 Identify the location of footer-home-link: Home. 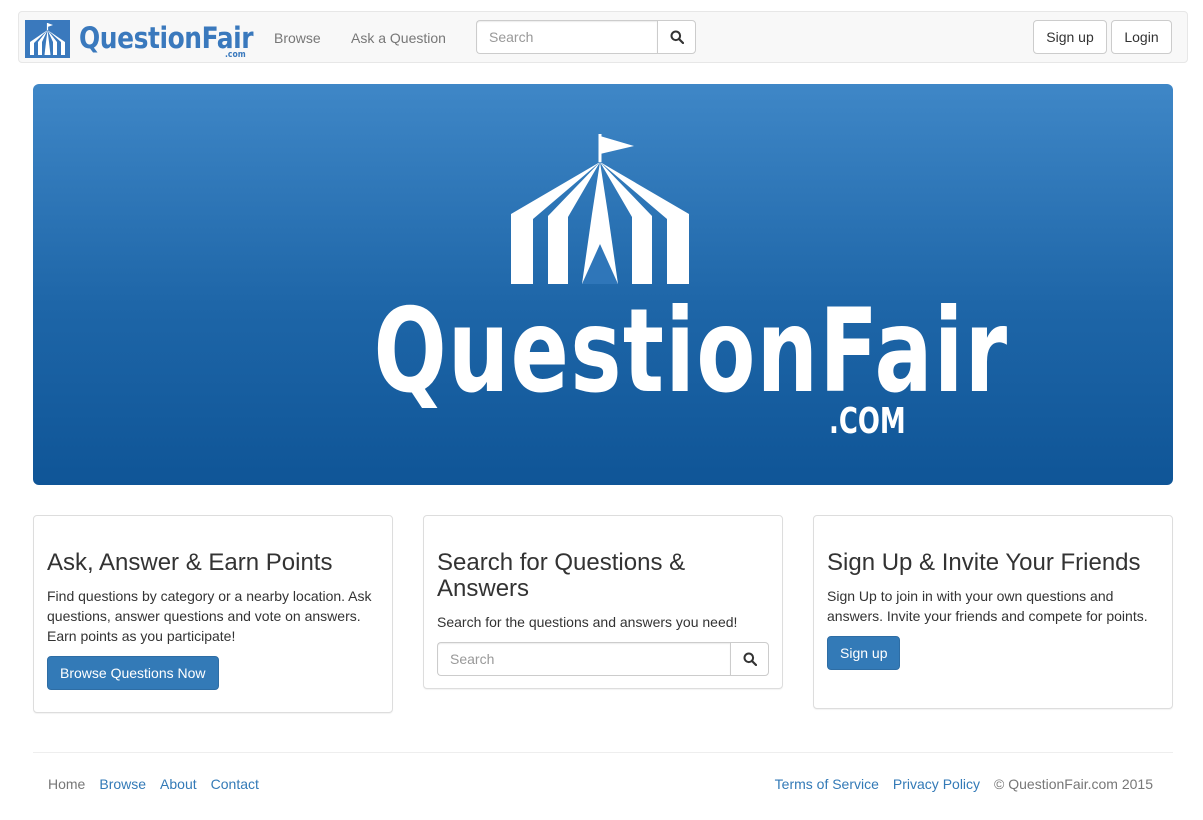
(66, 784).